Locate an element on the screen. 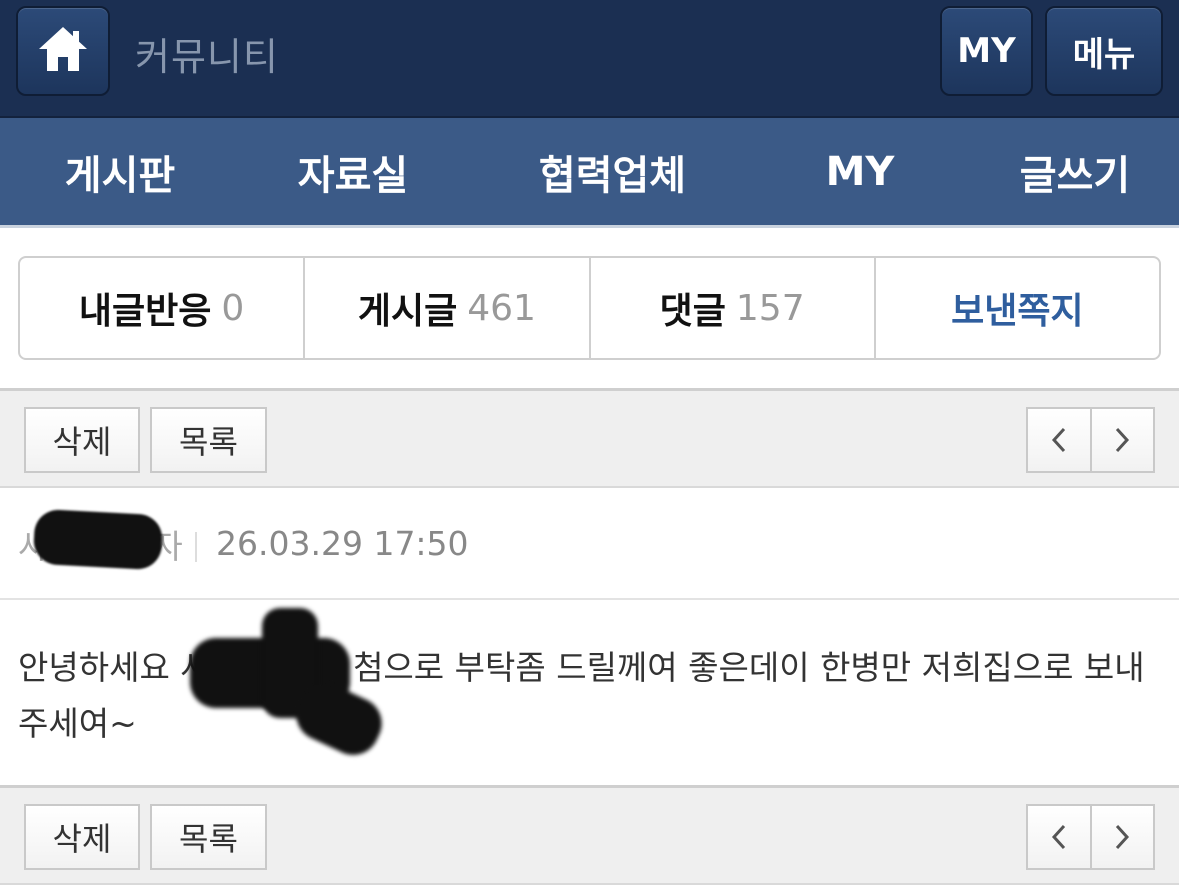 This screenshot has height=895, width=1179. action-bar-bottom: 삭제 목록 is located at coordinates (589, 835).